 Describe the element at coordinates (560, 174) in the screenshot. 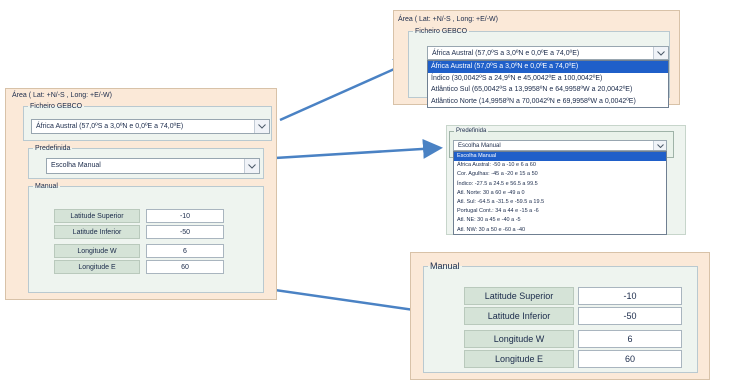

I see `predefinida-option: Cor. Agulhas: -45 a -20 e 15 a 50` at that location.